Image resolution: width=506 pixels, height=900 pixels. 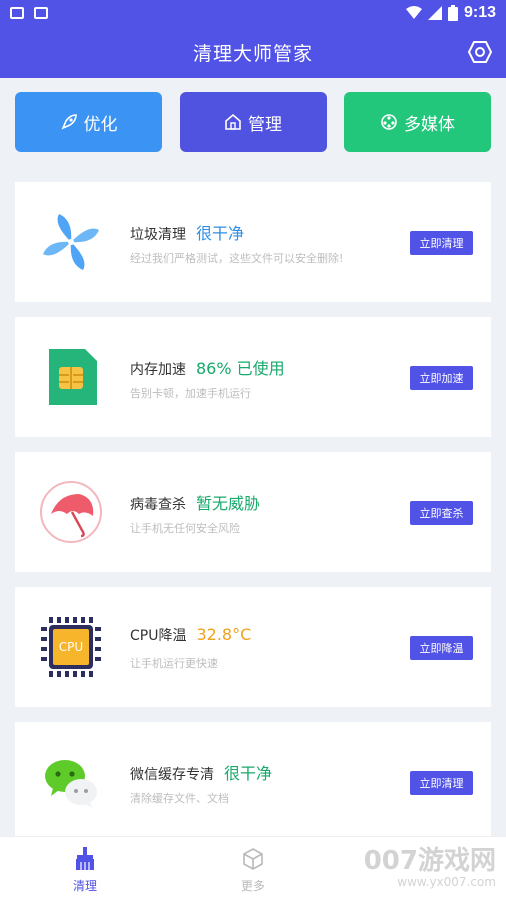 I want to click on card-title: CPU降温 32.8°C, so click(x=191, y=634).